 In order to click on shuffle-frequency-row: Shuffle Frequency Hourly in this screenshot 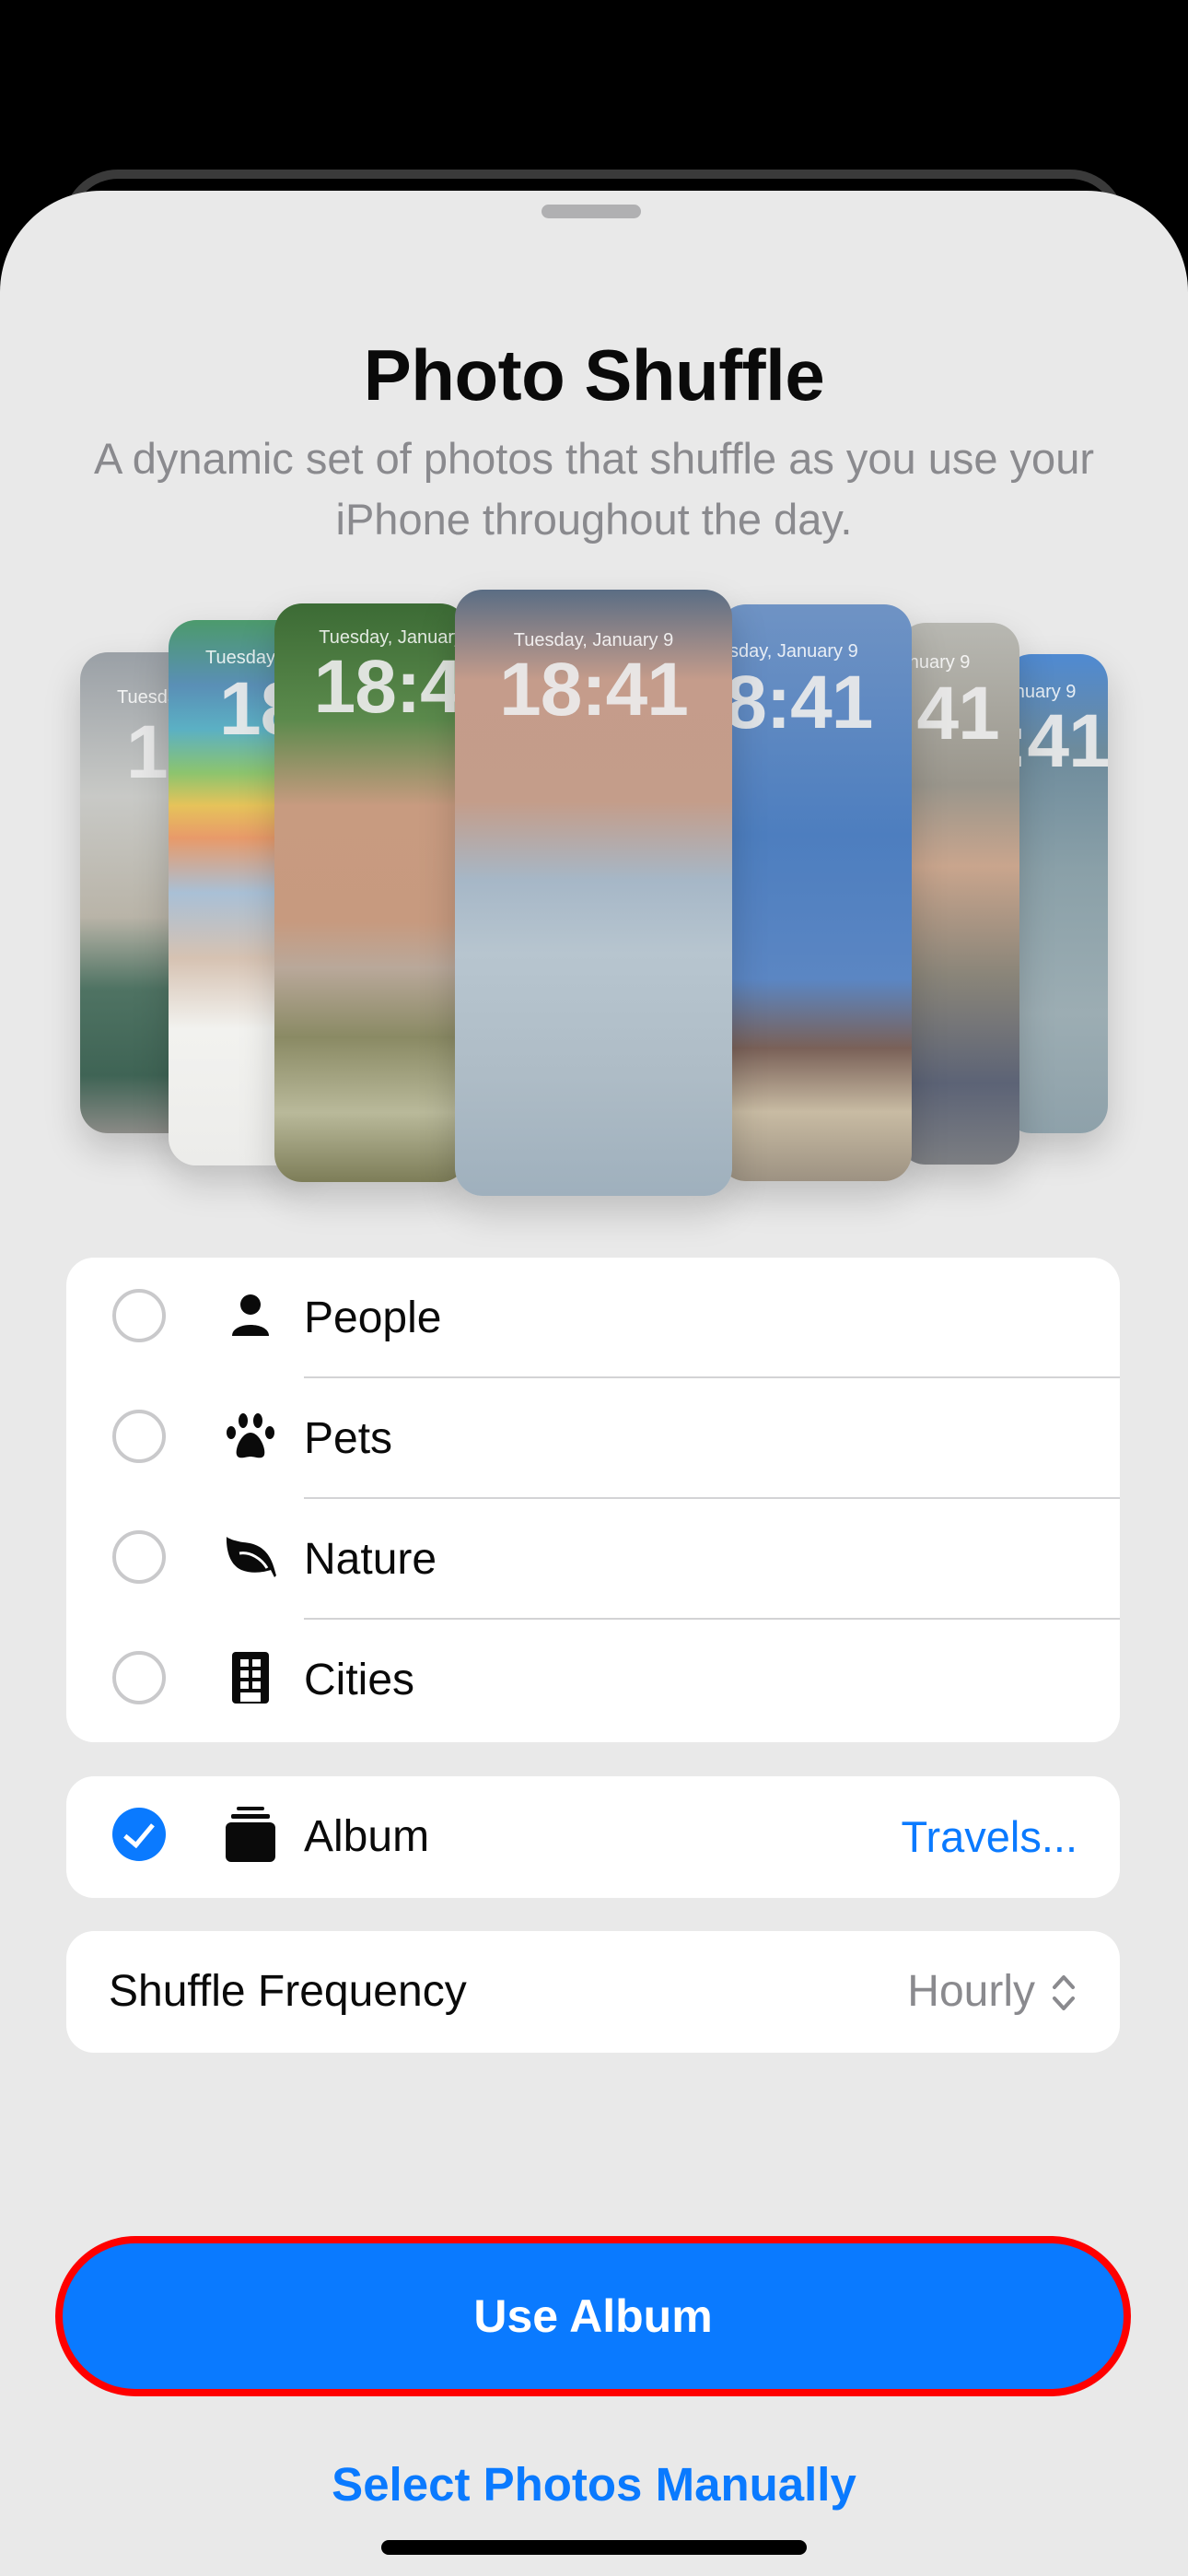, I will do `click(593, 1992)`.